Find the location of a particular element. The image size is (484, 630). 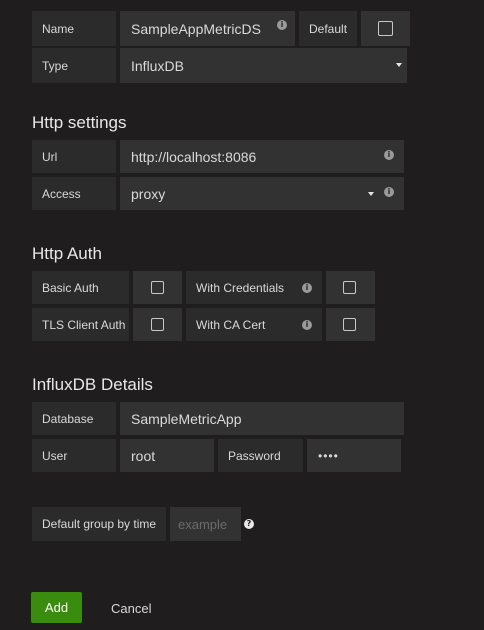

default-checkbox is located at coordinates (385, 28).